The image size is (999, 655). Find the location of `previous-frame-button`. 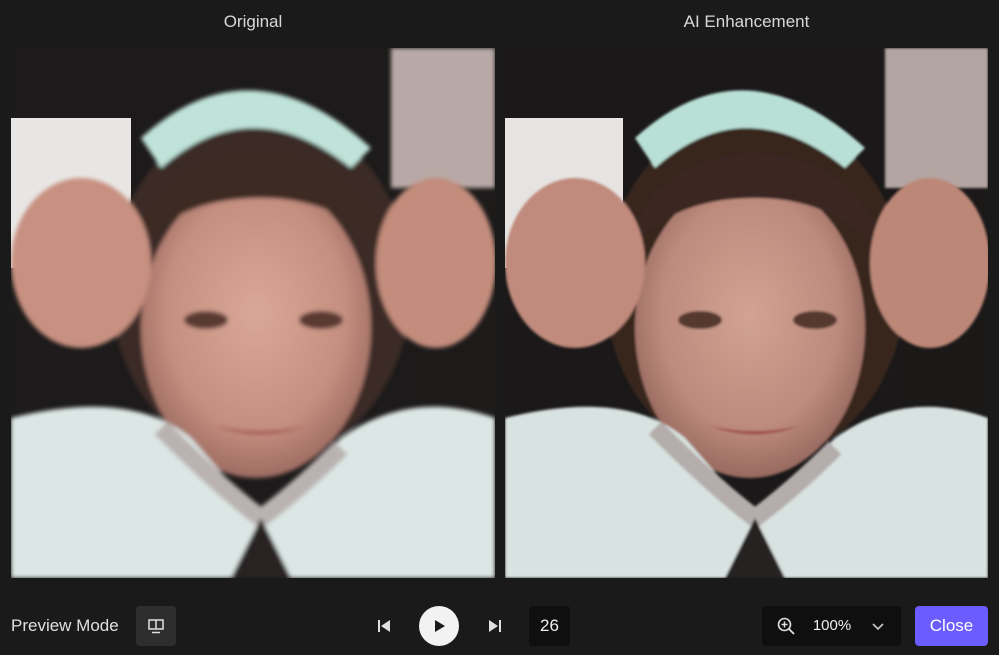

previous-frame-button is located at coordinates (384, 626).